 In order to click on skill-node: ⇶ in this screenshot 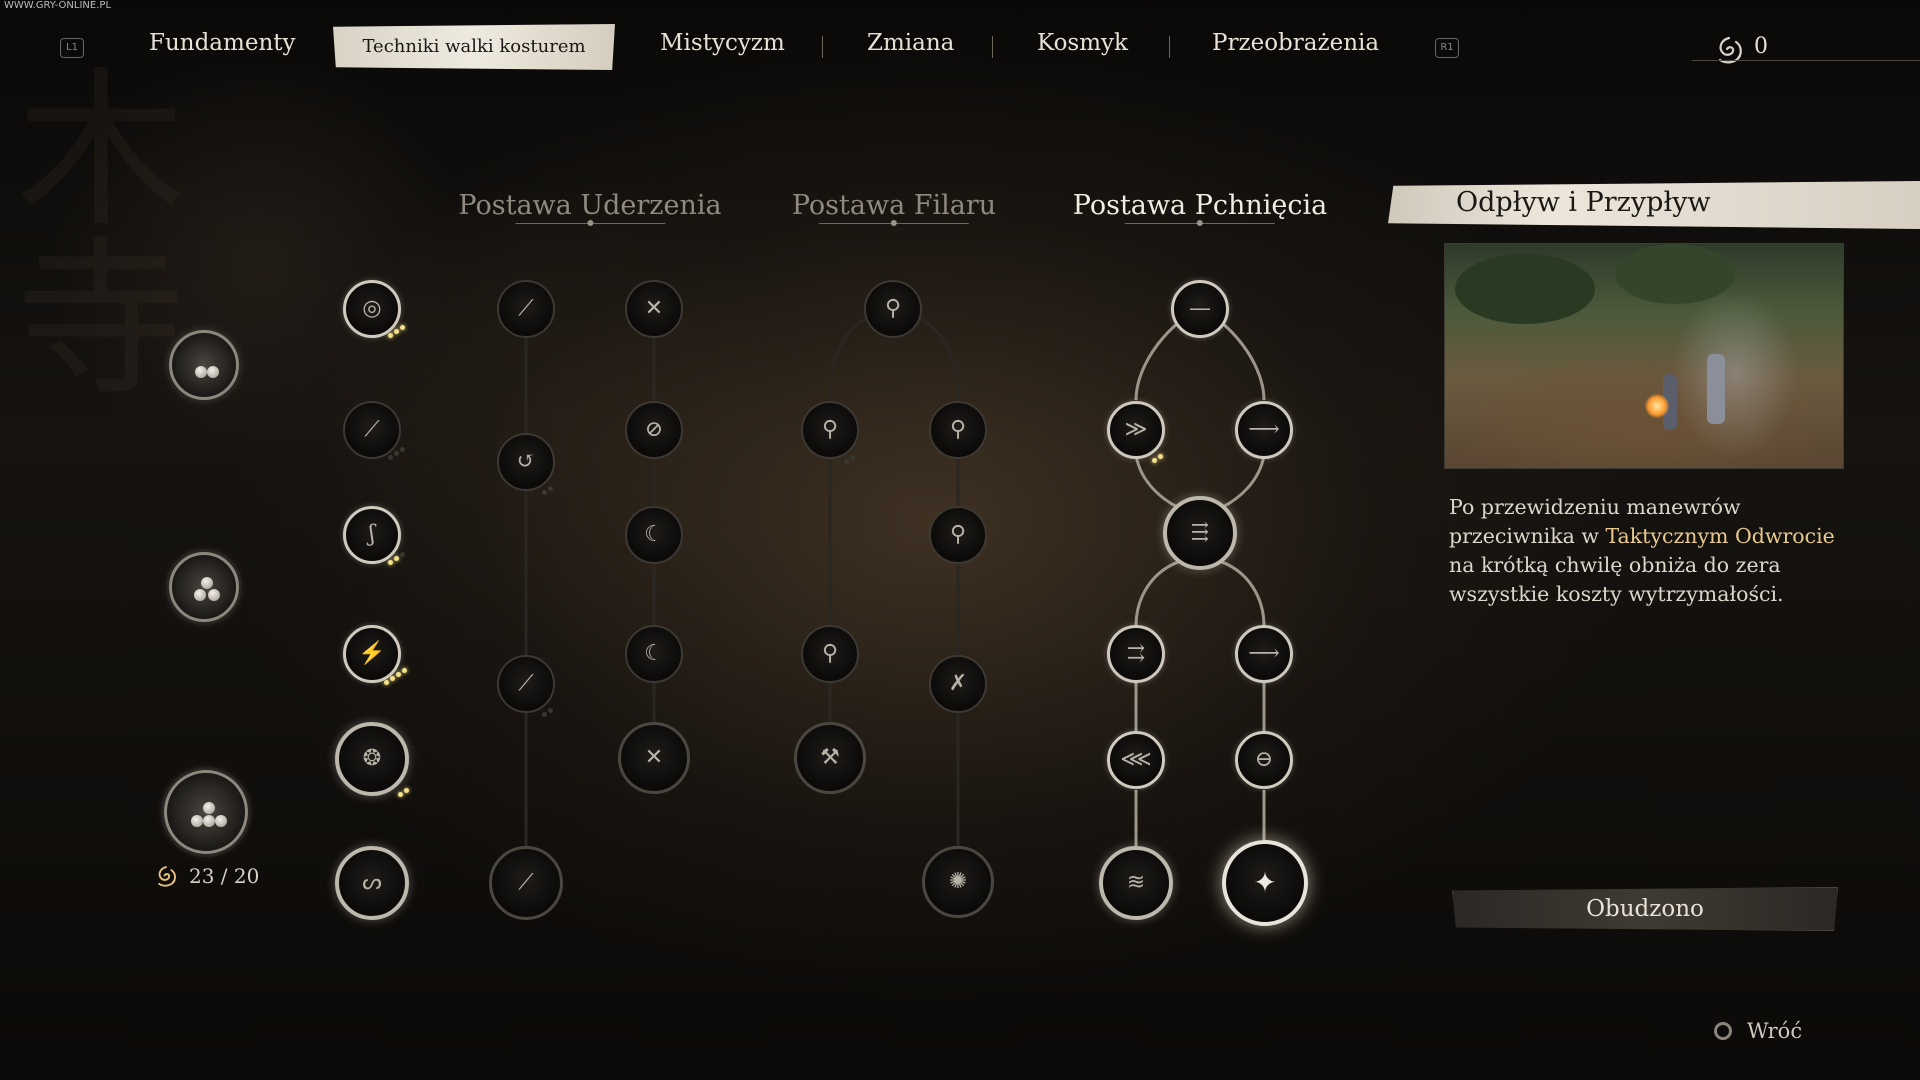, I will do `click(1200, 533)`.